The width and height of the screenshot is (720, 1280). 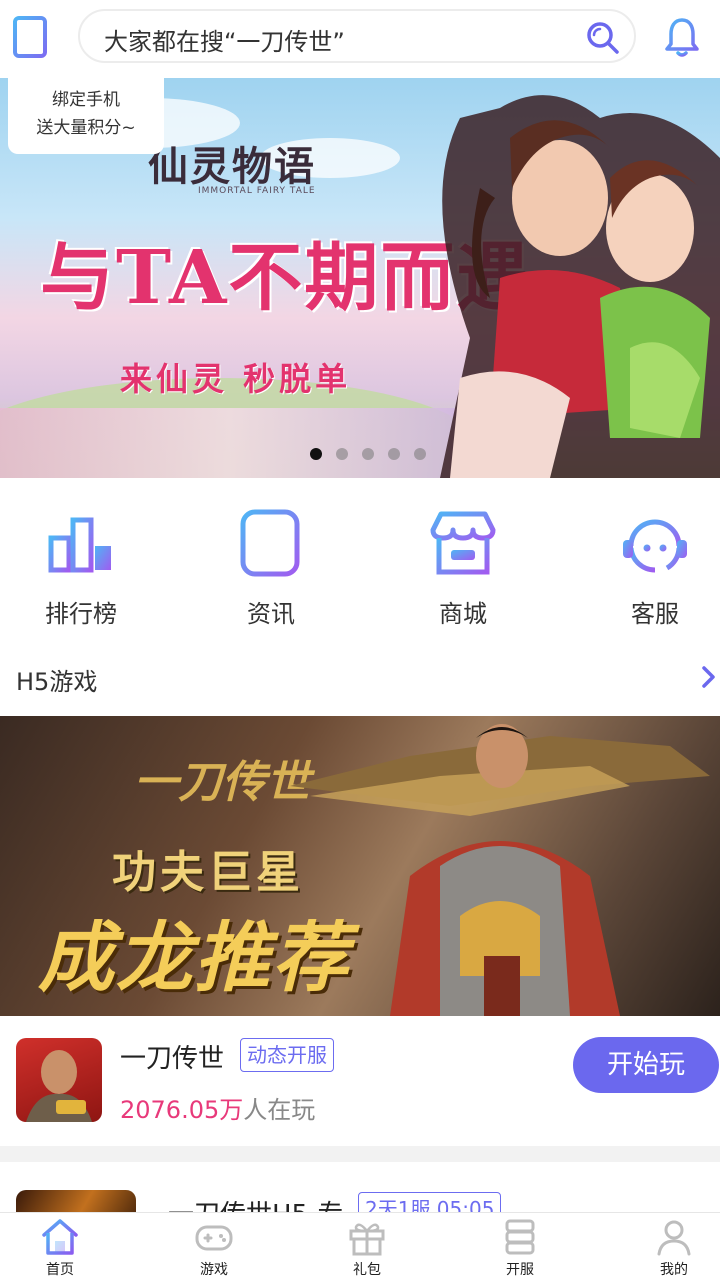 What do you see at coordinates (182, 1110) in the screenshot?
I see `players-count: 2076.05万` at bounding box center [182, 1110].